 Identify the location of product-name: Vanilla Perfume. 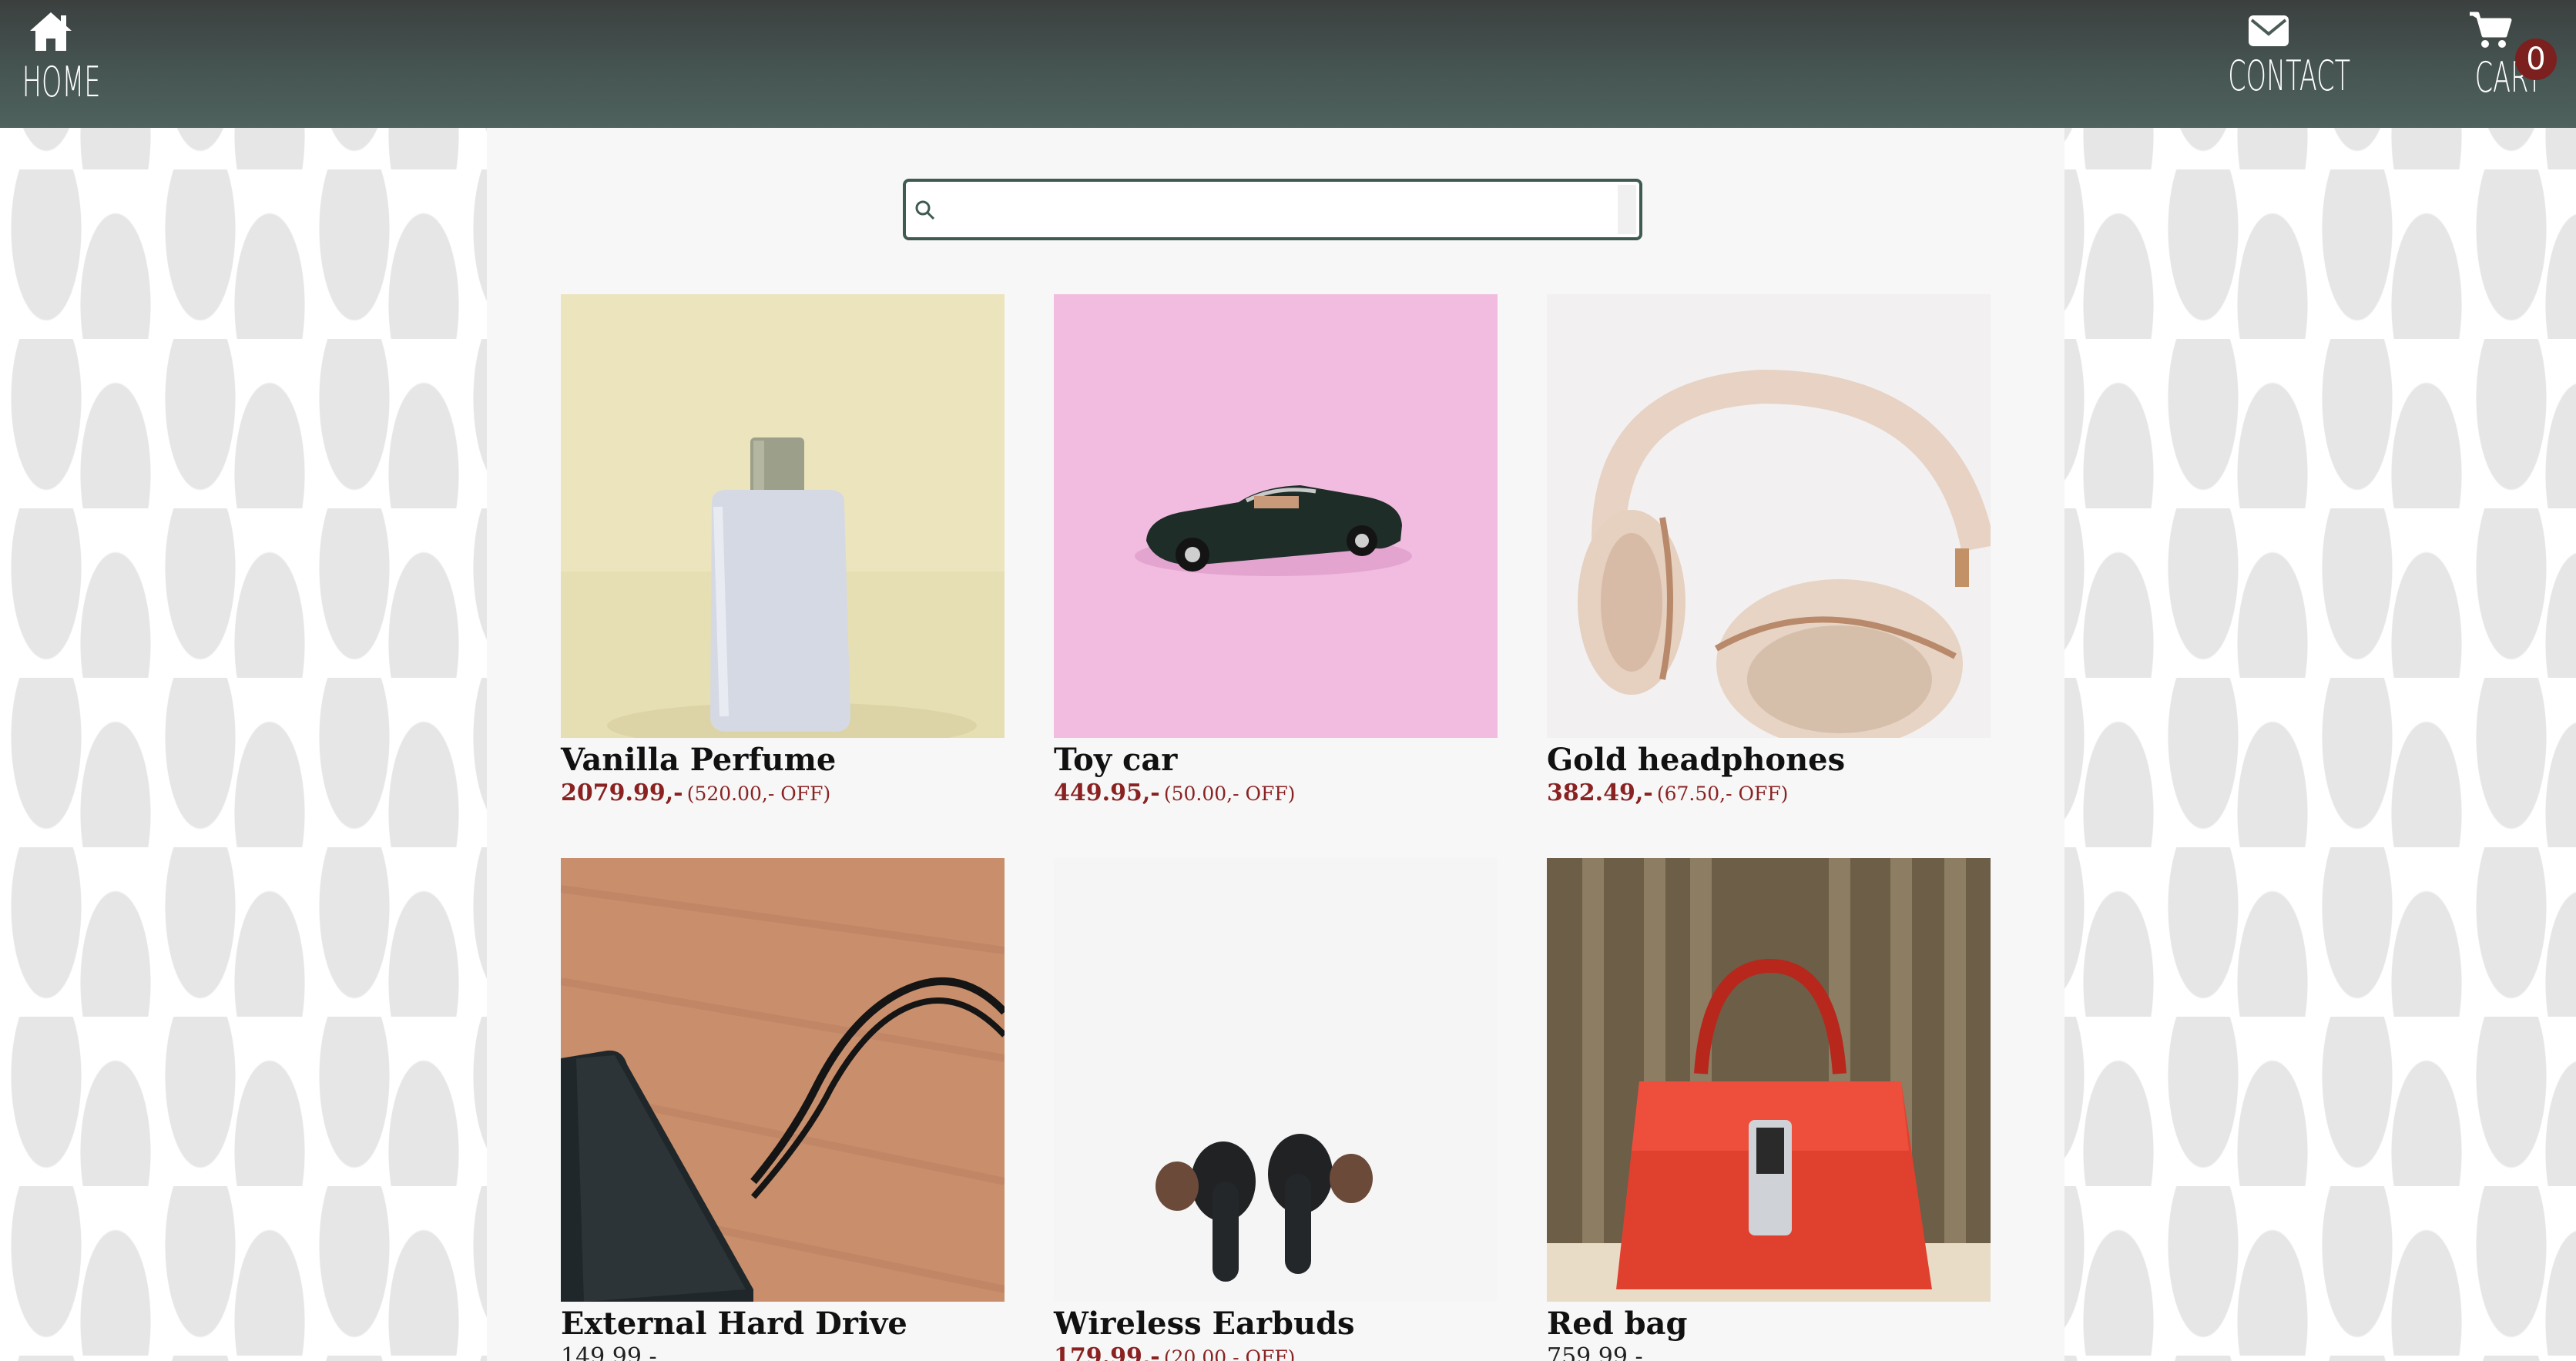
(783, 760).